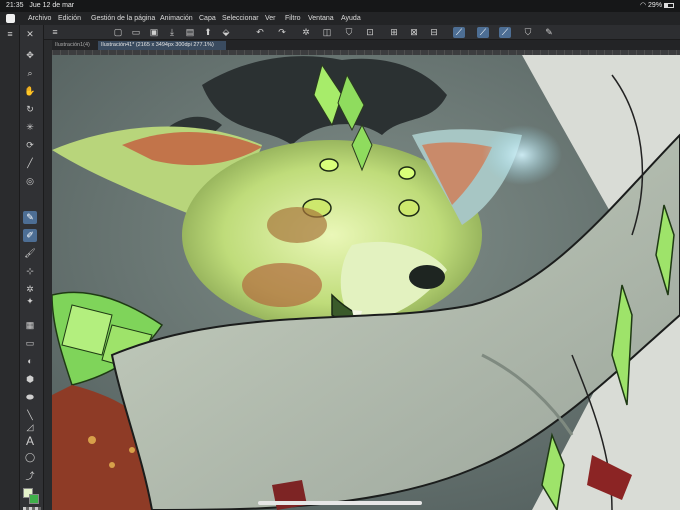 This screenshot has height=510, width=680. What do you see at coordinates (190, 32) in the screenshot?
I see `import-icon: ▤` at bounding box center [190, 32].